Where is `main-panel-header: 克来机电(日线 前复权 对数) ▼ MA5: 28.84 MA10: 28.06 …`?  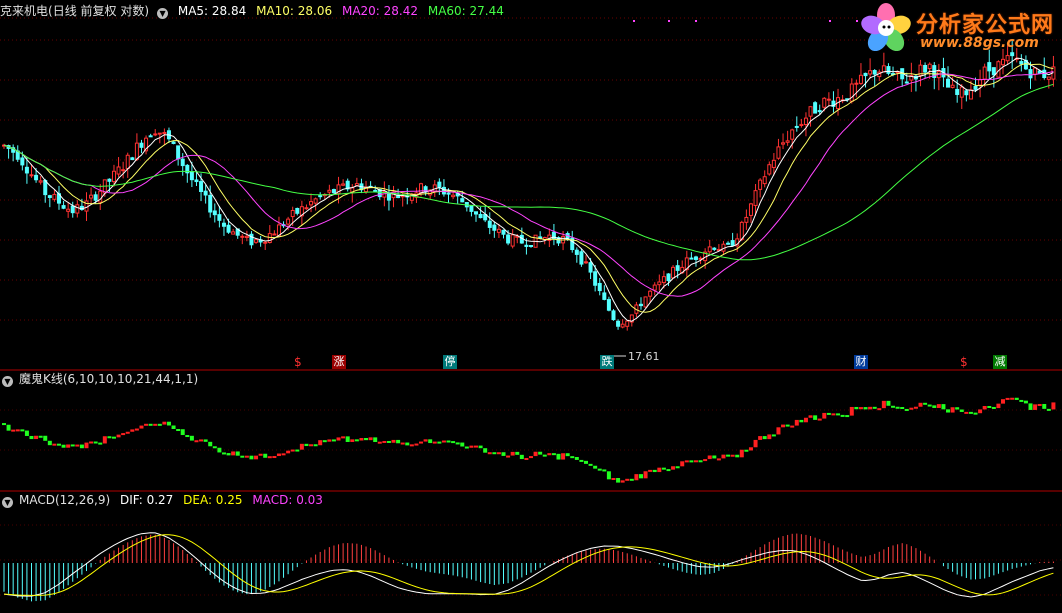
main-panel-header: 克来机电(日线 前复权 对数) ▼ MA5: 28.84 MA10: 28.06 … is located at coordinates (255, 11).